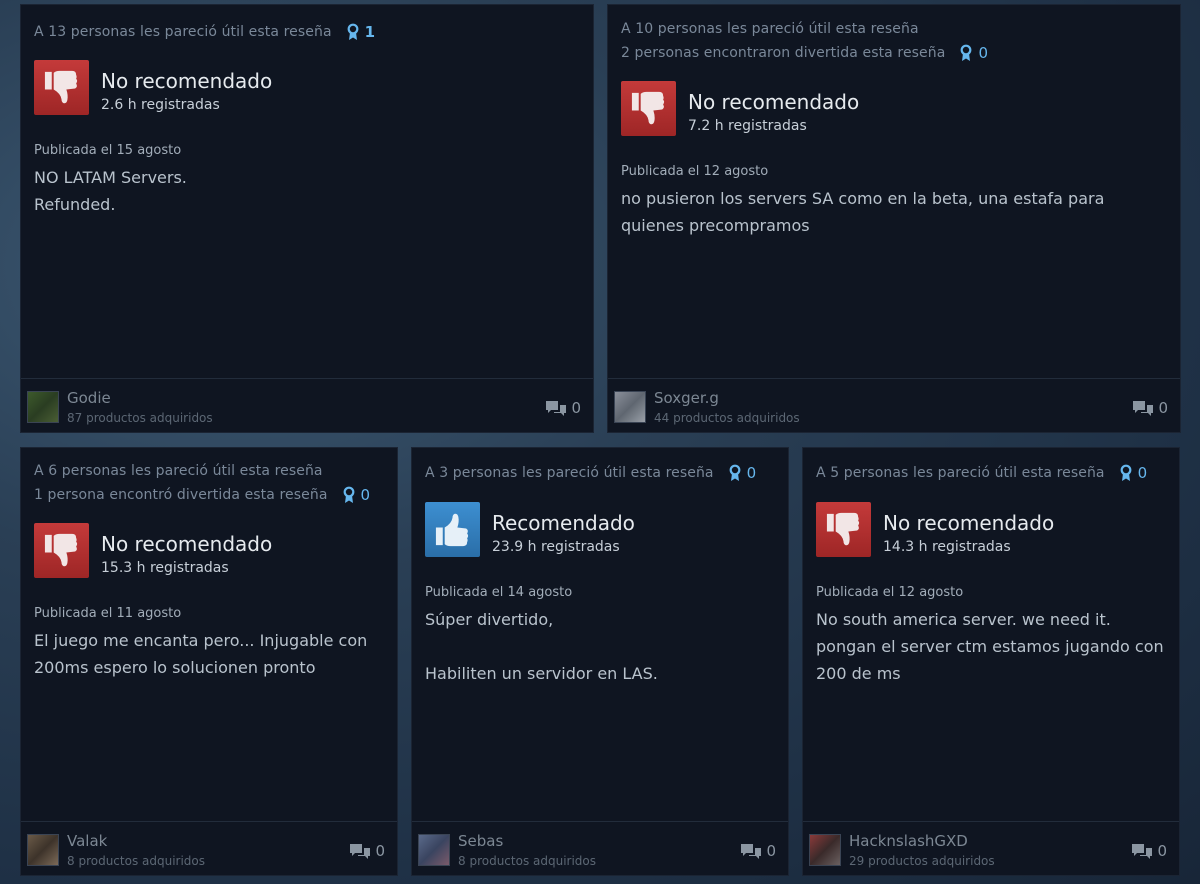 Image resolution: width=1200 pixels, height=884 pixels. What do you see at coordinates (727, 418) in the screenshot?
I see `products-owned: 44 productos adquiridos` at bounding box center [727, 418].